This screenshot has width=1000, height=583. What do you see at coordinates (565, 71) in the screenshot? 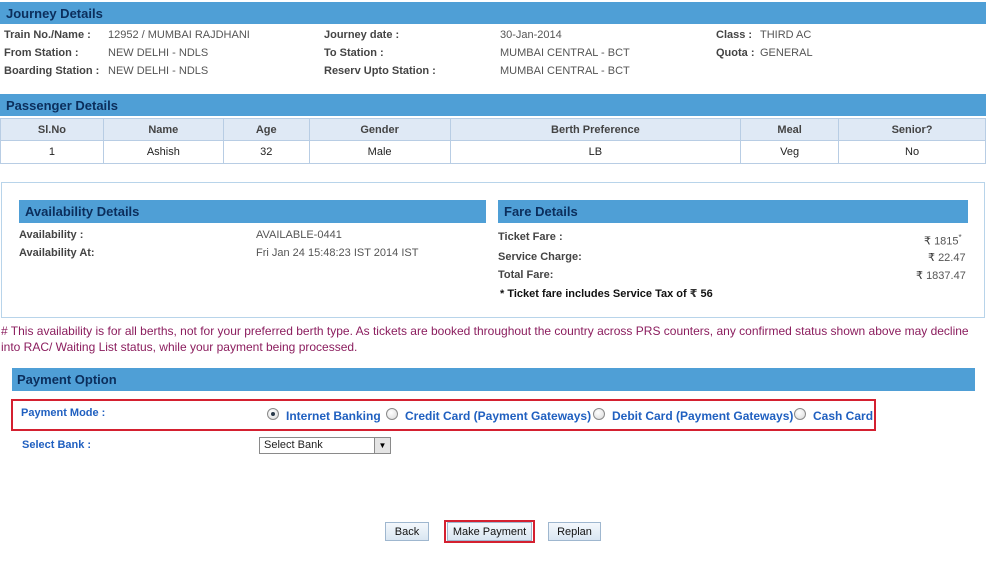
I see `reserv-upto-value: MUMBAI CENTRAL - BCT` at bounding box center [565, 71].